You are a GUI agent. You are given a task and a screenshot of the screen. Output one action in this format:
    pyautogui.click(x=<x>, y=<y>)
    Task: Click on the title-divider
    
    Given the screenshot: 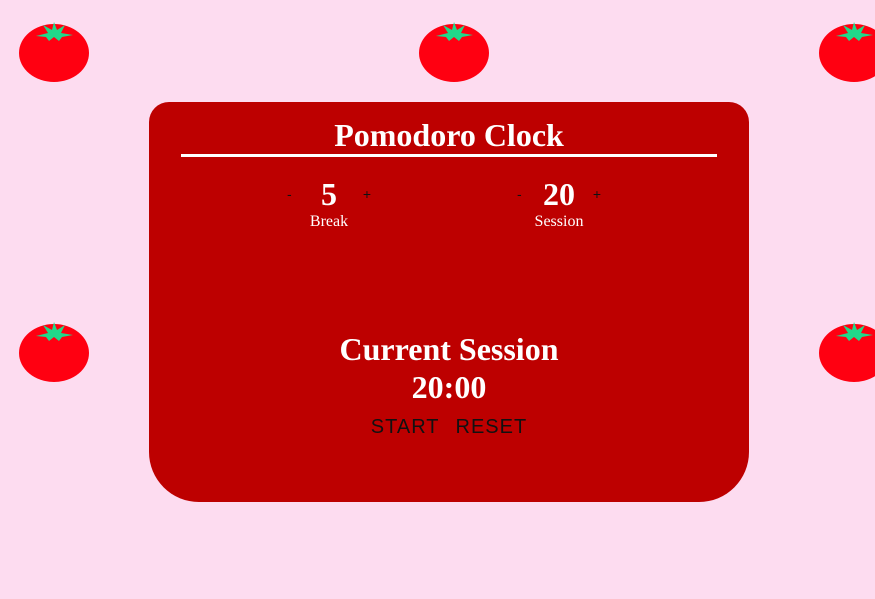 What is the action you would take?
    pyautogui.click(x=449, y=155)
    